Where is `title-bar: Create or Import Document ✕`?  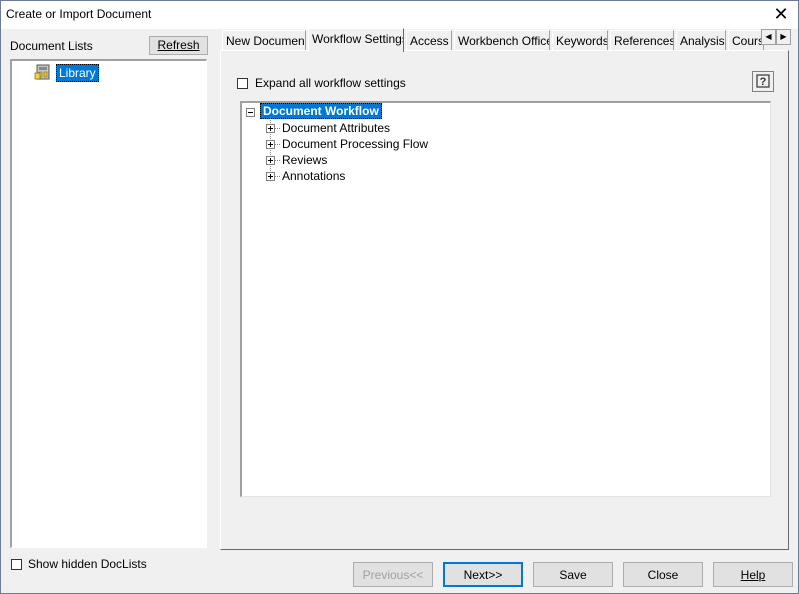 title-bar: Create or Import Document ✕ is located at coordinates (399, 15).